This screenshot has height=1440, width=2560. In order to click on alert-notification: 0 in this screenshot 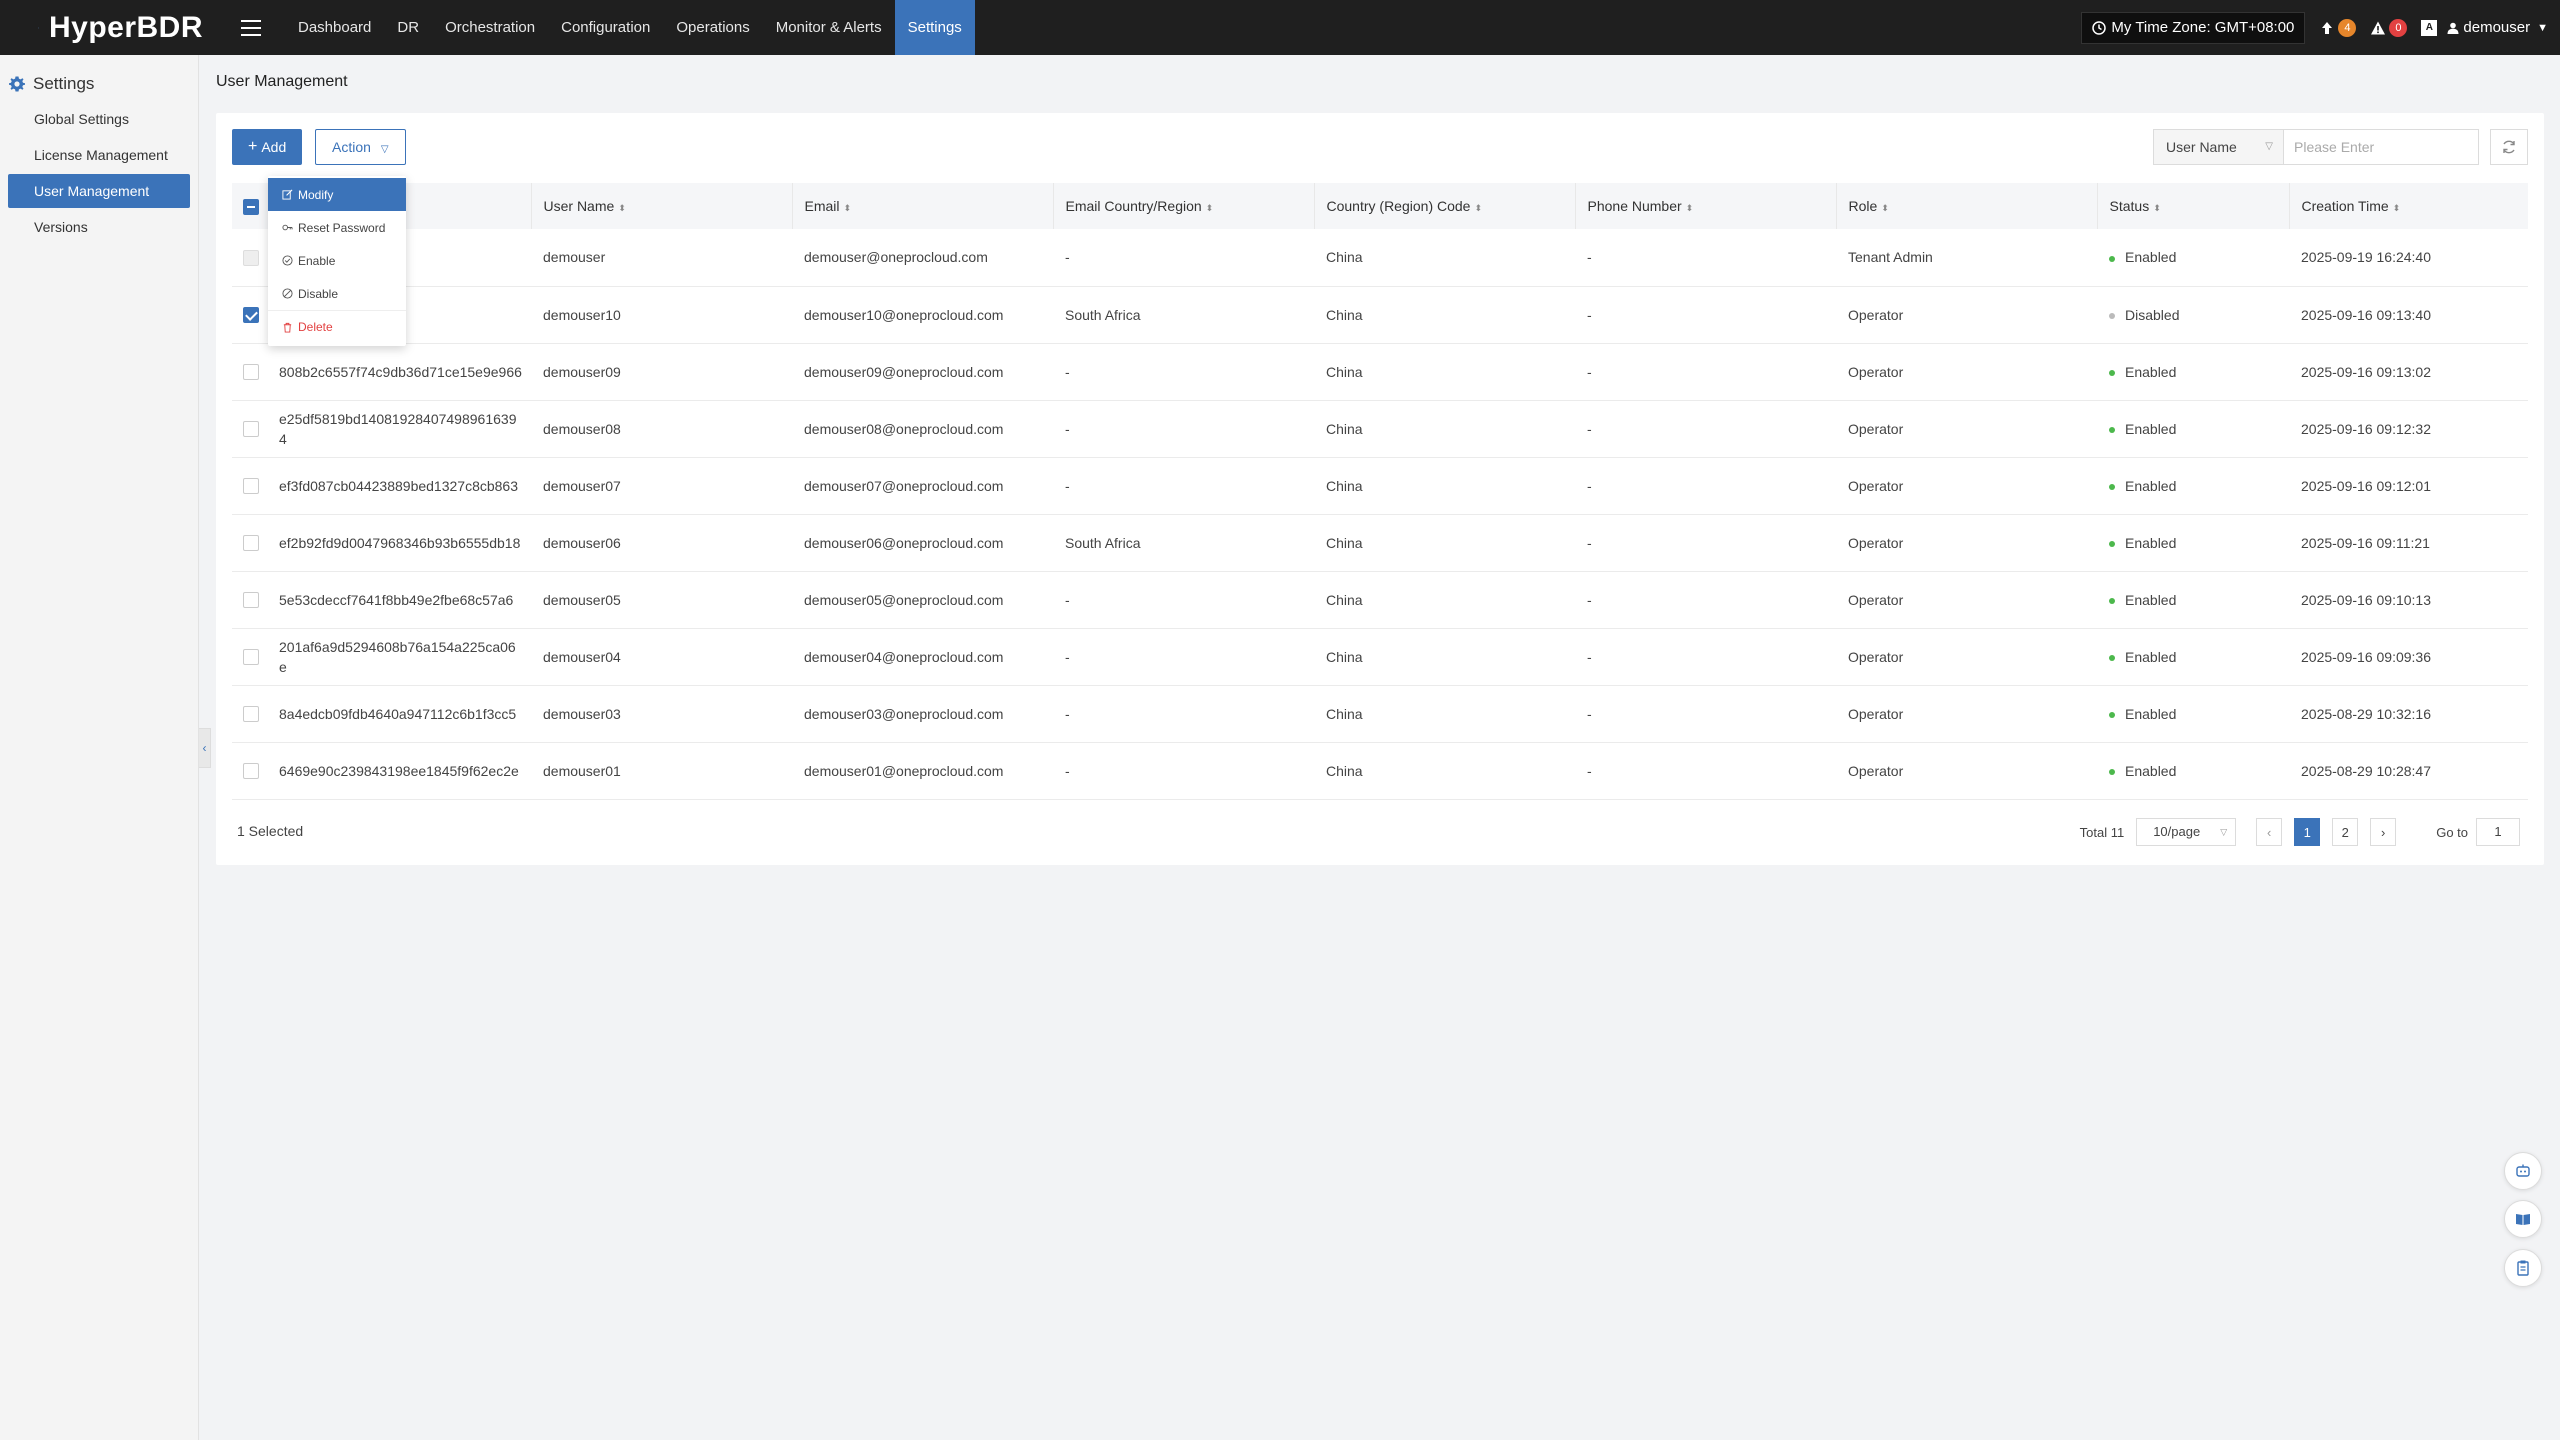, I will do `click(2389, 27)`.